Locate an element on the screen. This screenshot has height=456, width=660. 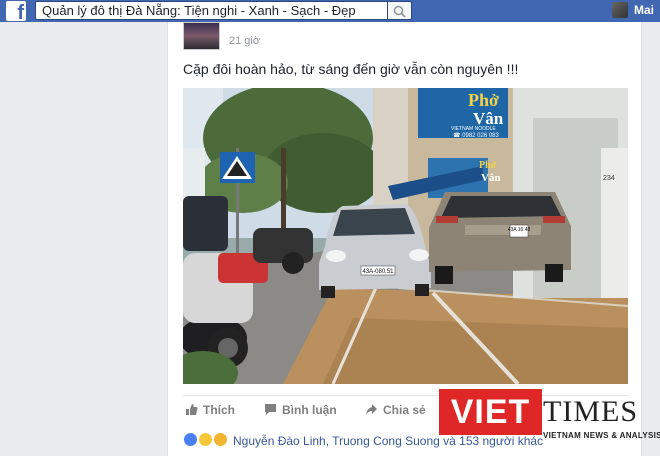
viettimes-watermark: VIET TIMES VIETNAM NEWS & ANALYSIS is located at coordinates (549, 419).